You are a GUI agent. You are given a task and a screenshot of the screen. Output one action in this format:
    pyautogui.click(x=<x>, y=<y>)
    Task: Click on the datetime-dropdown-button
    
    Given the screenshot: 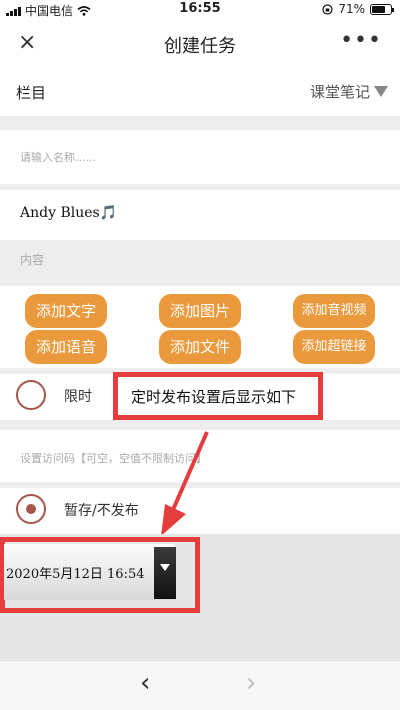 What is the action you would take?
    pyautogui.click(x=165, y=573)
    